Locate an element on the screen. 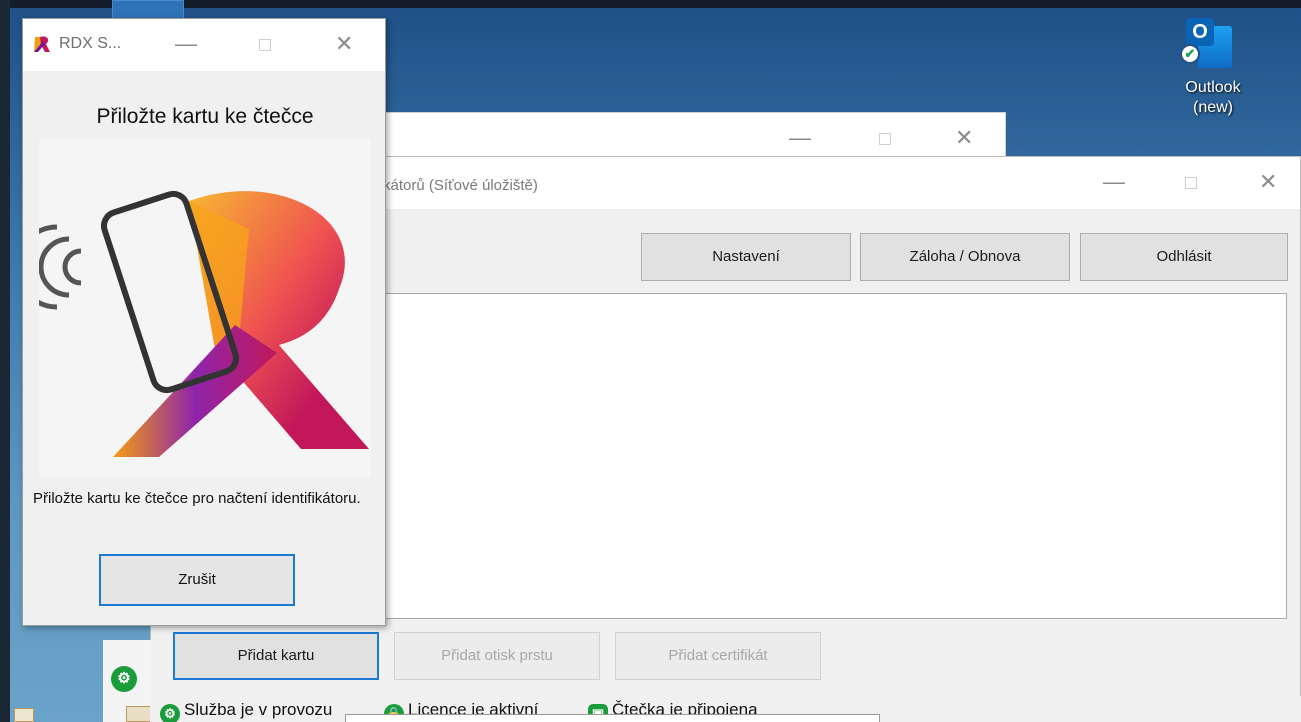 Image resolution: width=1301 pixels, height=722 pixels. rdx-minimize-icon: — is located at coordinates (186, 44).